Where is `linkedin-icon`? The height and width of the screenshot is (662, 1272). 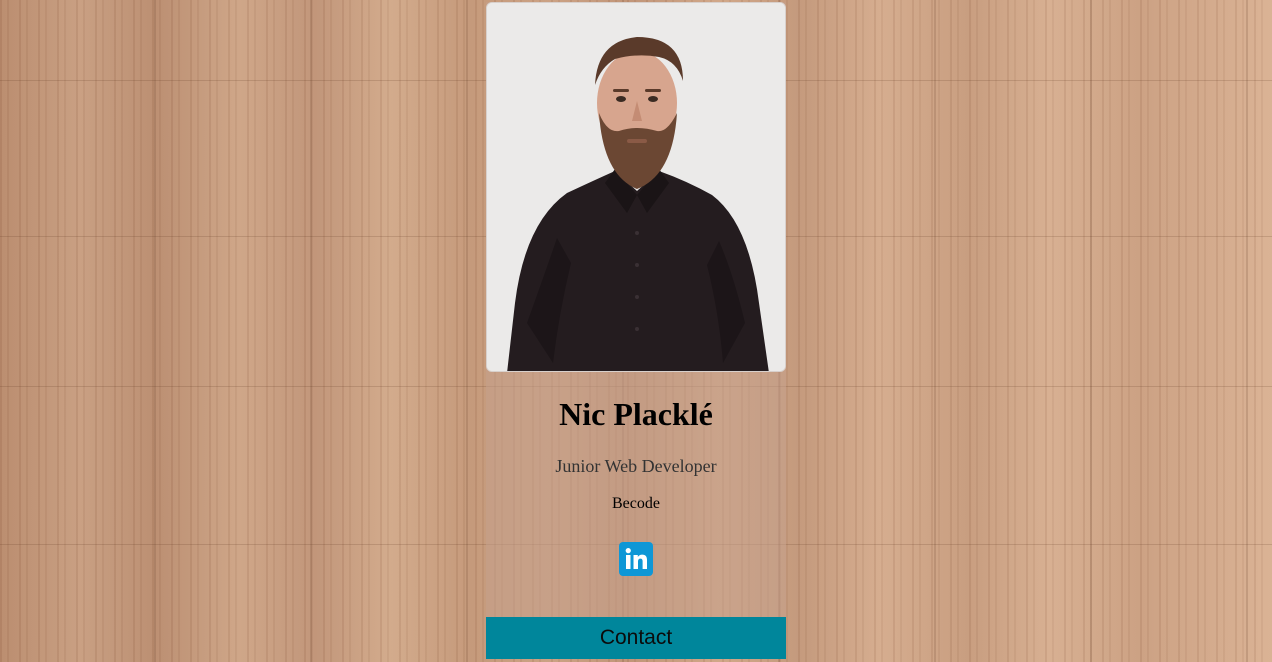 linkedin-icon is located at coordinates (636, 559).